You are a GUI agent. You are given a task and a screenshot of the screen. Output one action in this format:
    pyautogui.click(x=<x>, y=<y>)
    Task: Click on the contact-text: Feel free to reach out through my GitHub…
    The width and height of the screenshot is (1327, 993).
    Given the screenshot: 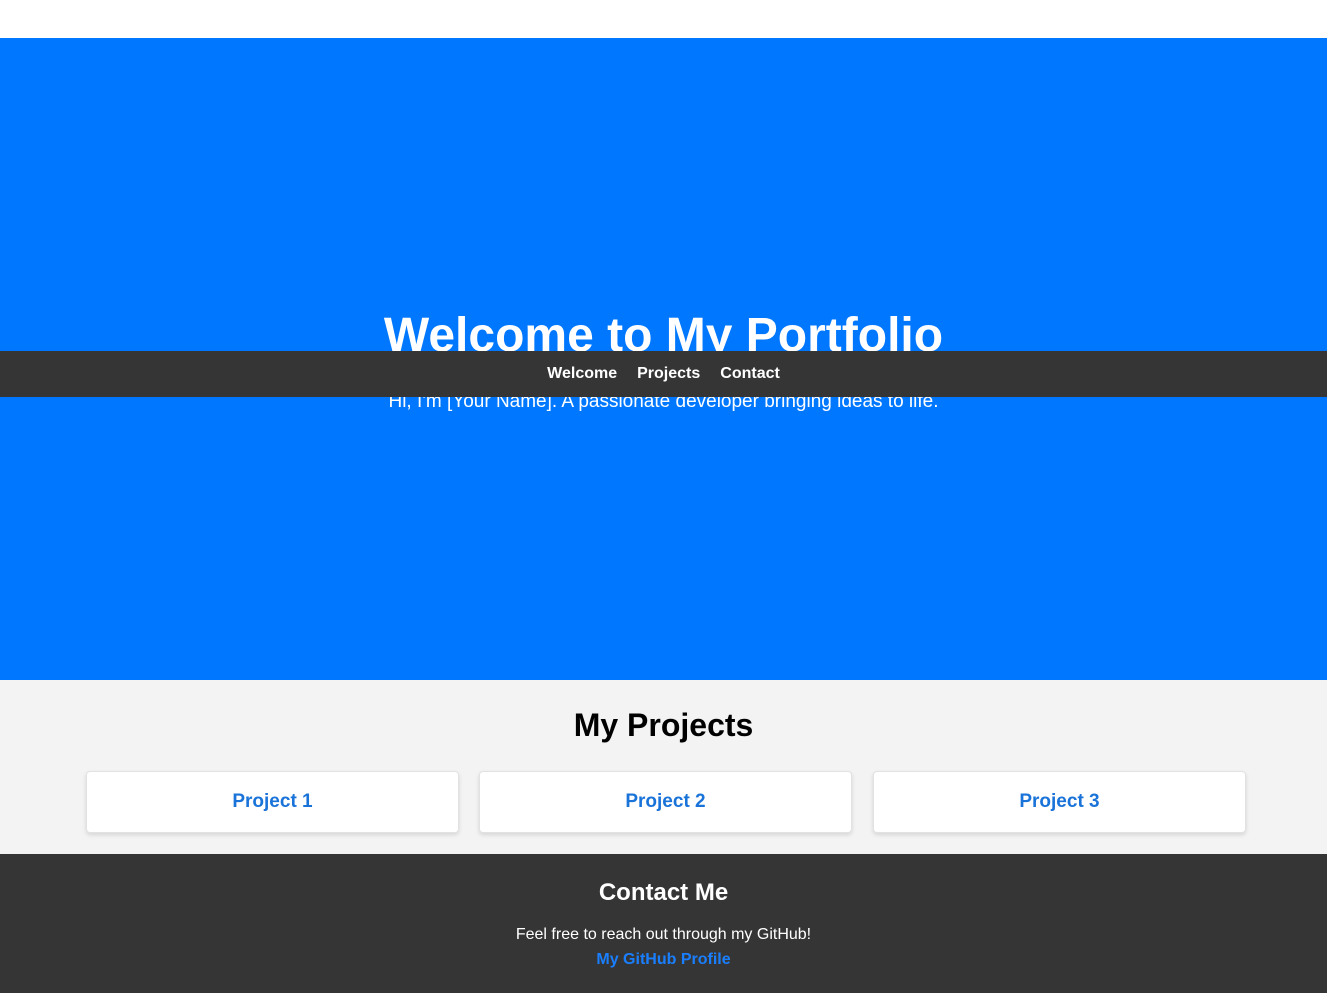 What is the action you would take?
    pyautogui.click(x=663, y=934)
    